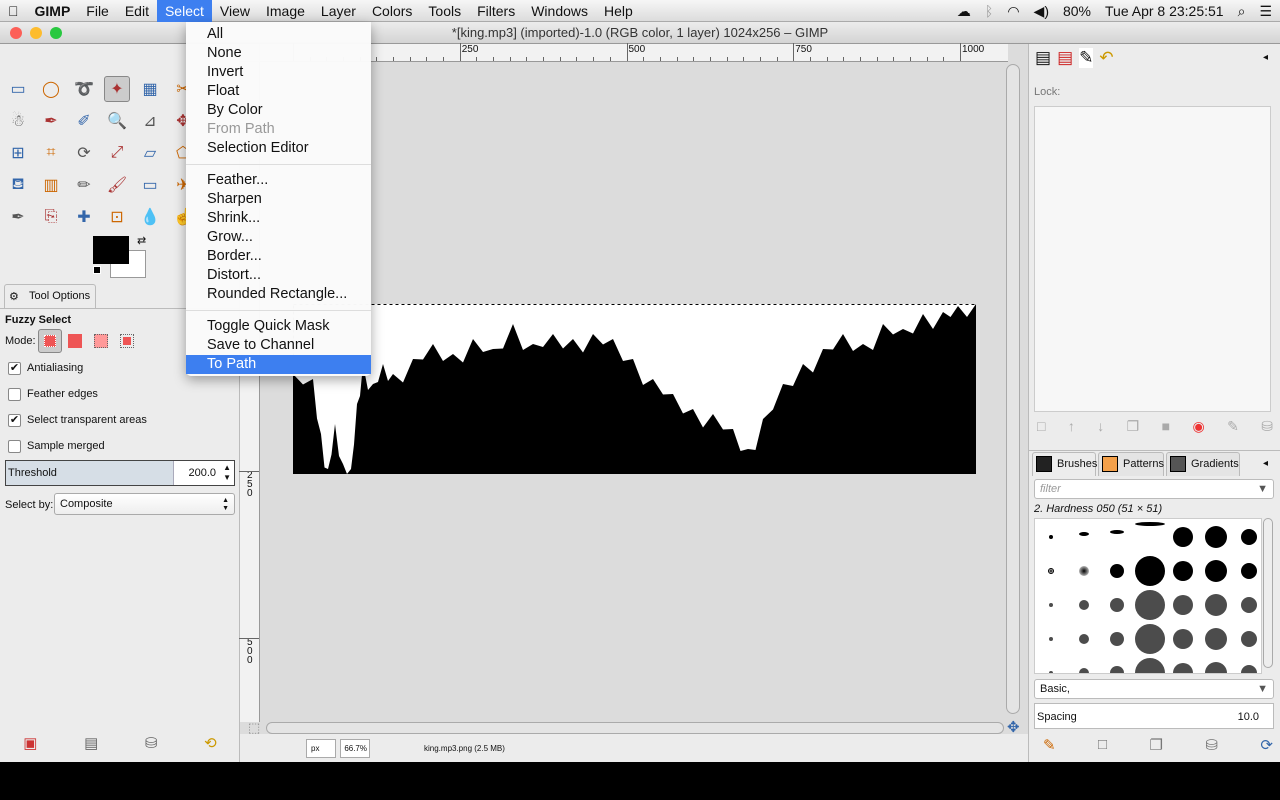  What do you see at coordinates (84, 185) in the screenshot?
I see `pencil-tool-icon: ✏` at bounding box center [84, 185].